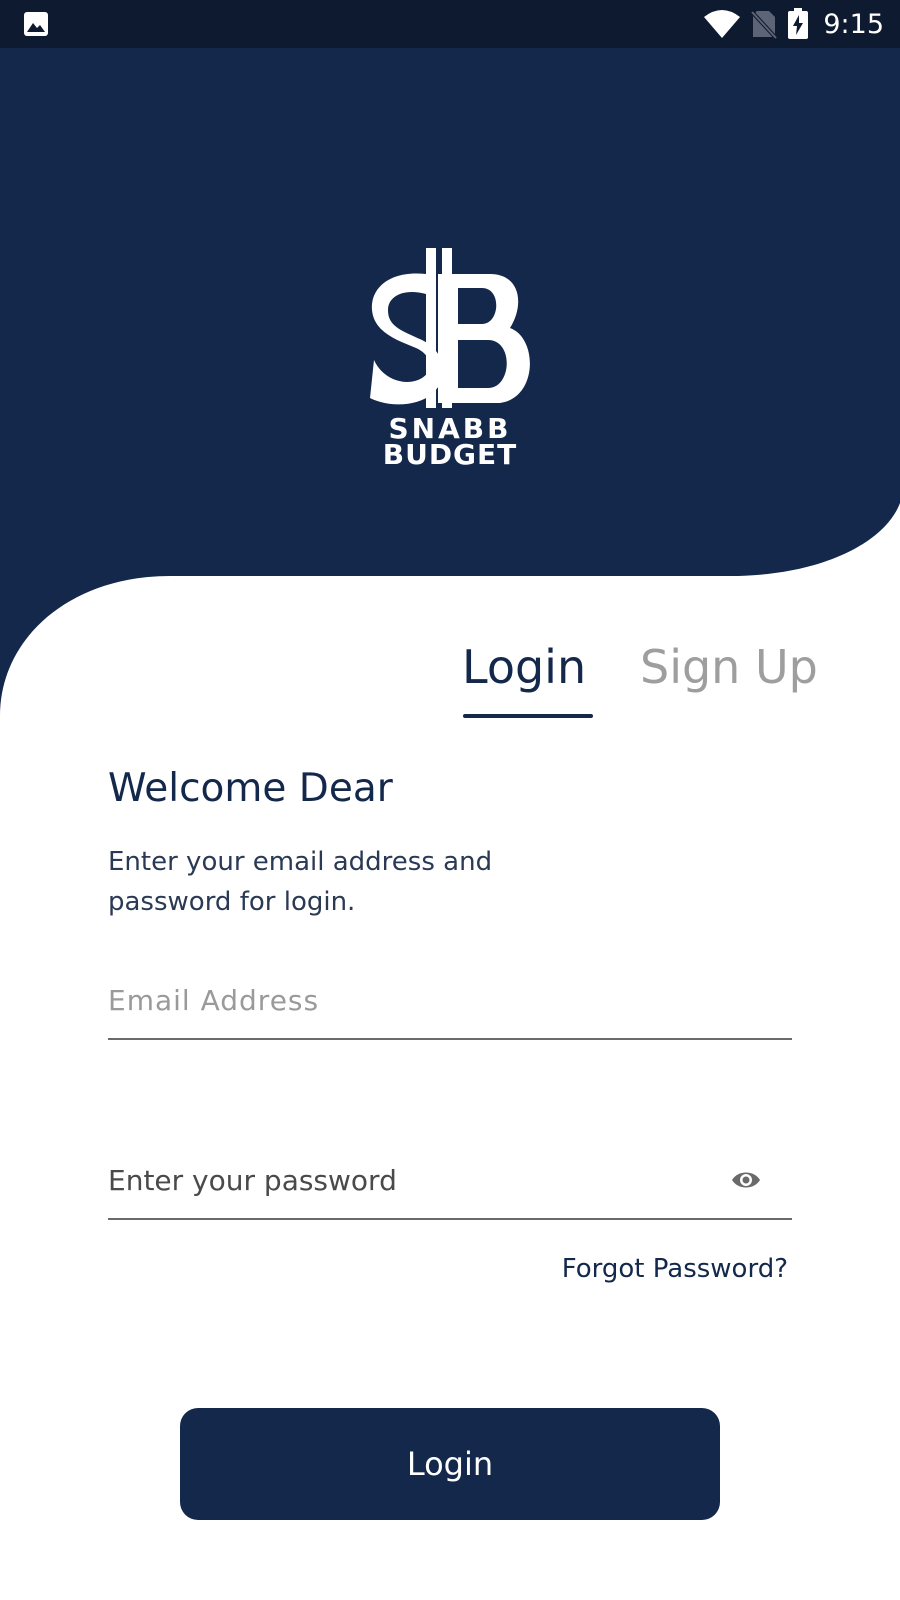 Image resolution: width=900 pixels, height=1600 pixels. What do you see at coordinates (746, 1180) in the screenshot?
I see `eye-icon` at bounding box center [746, 1180].